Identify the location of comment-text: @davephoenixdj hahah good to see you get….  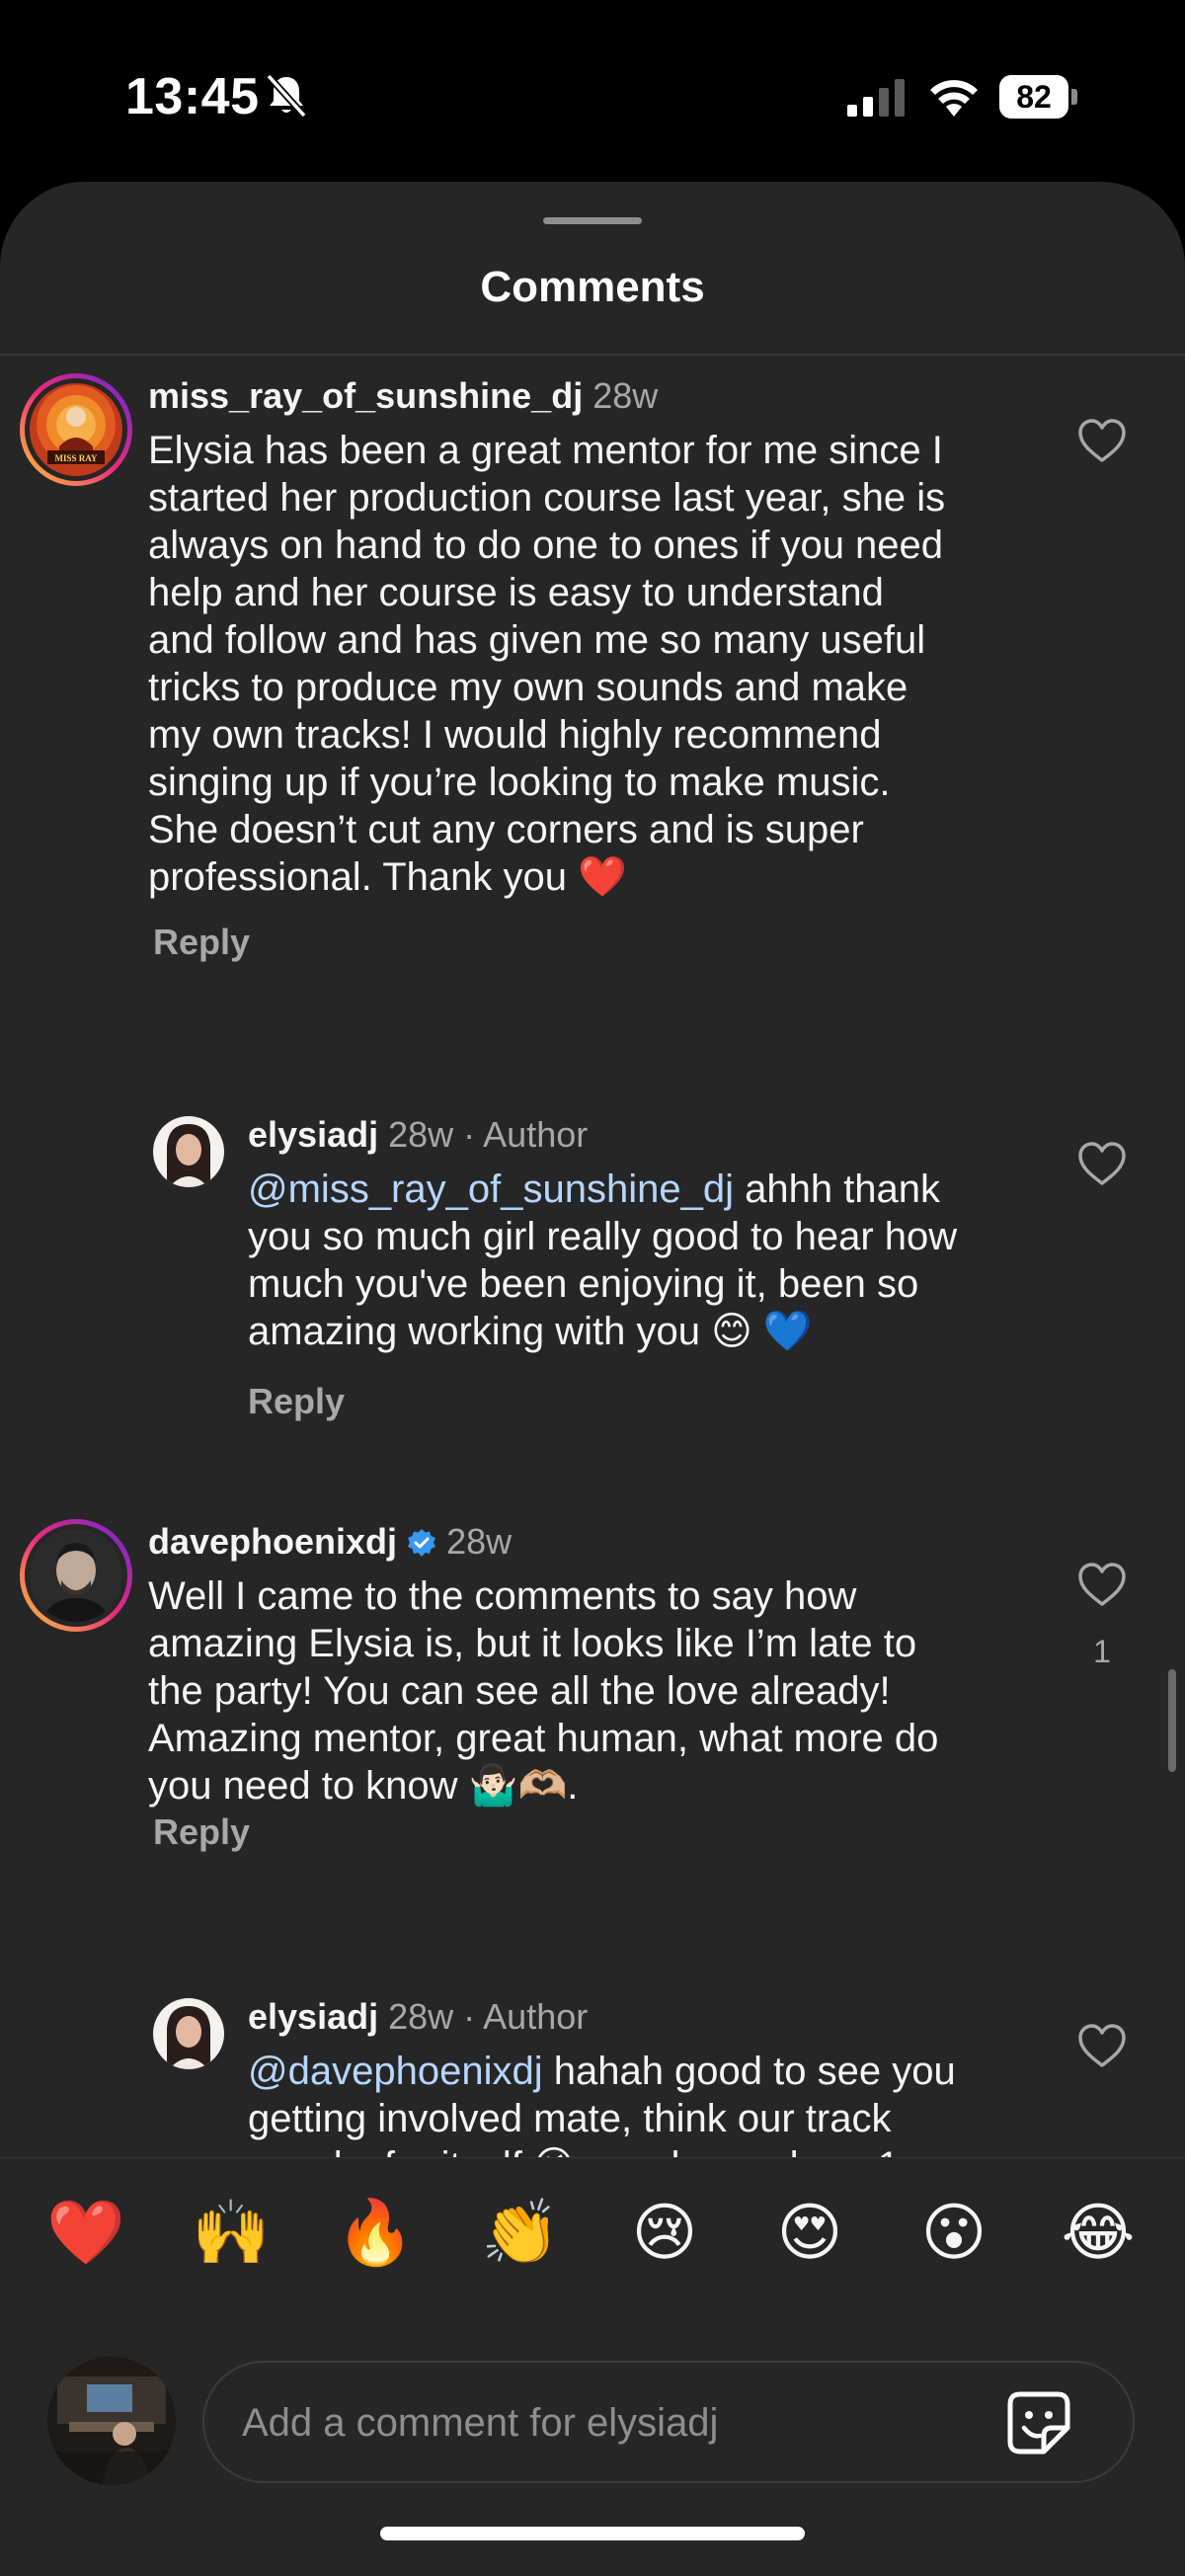
(653, 2102).